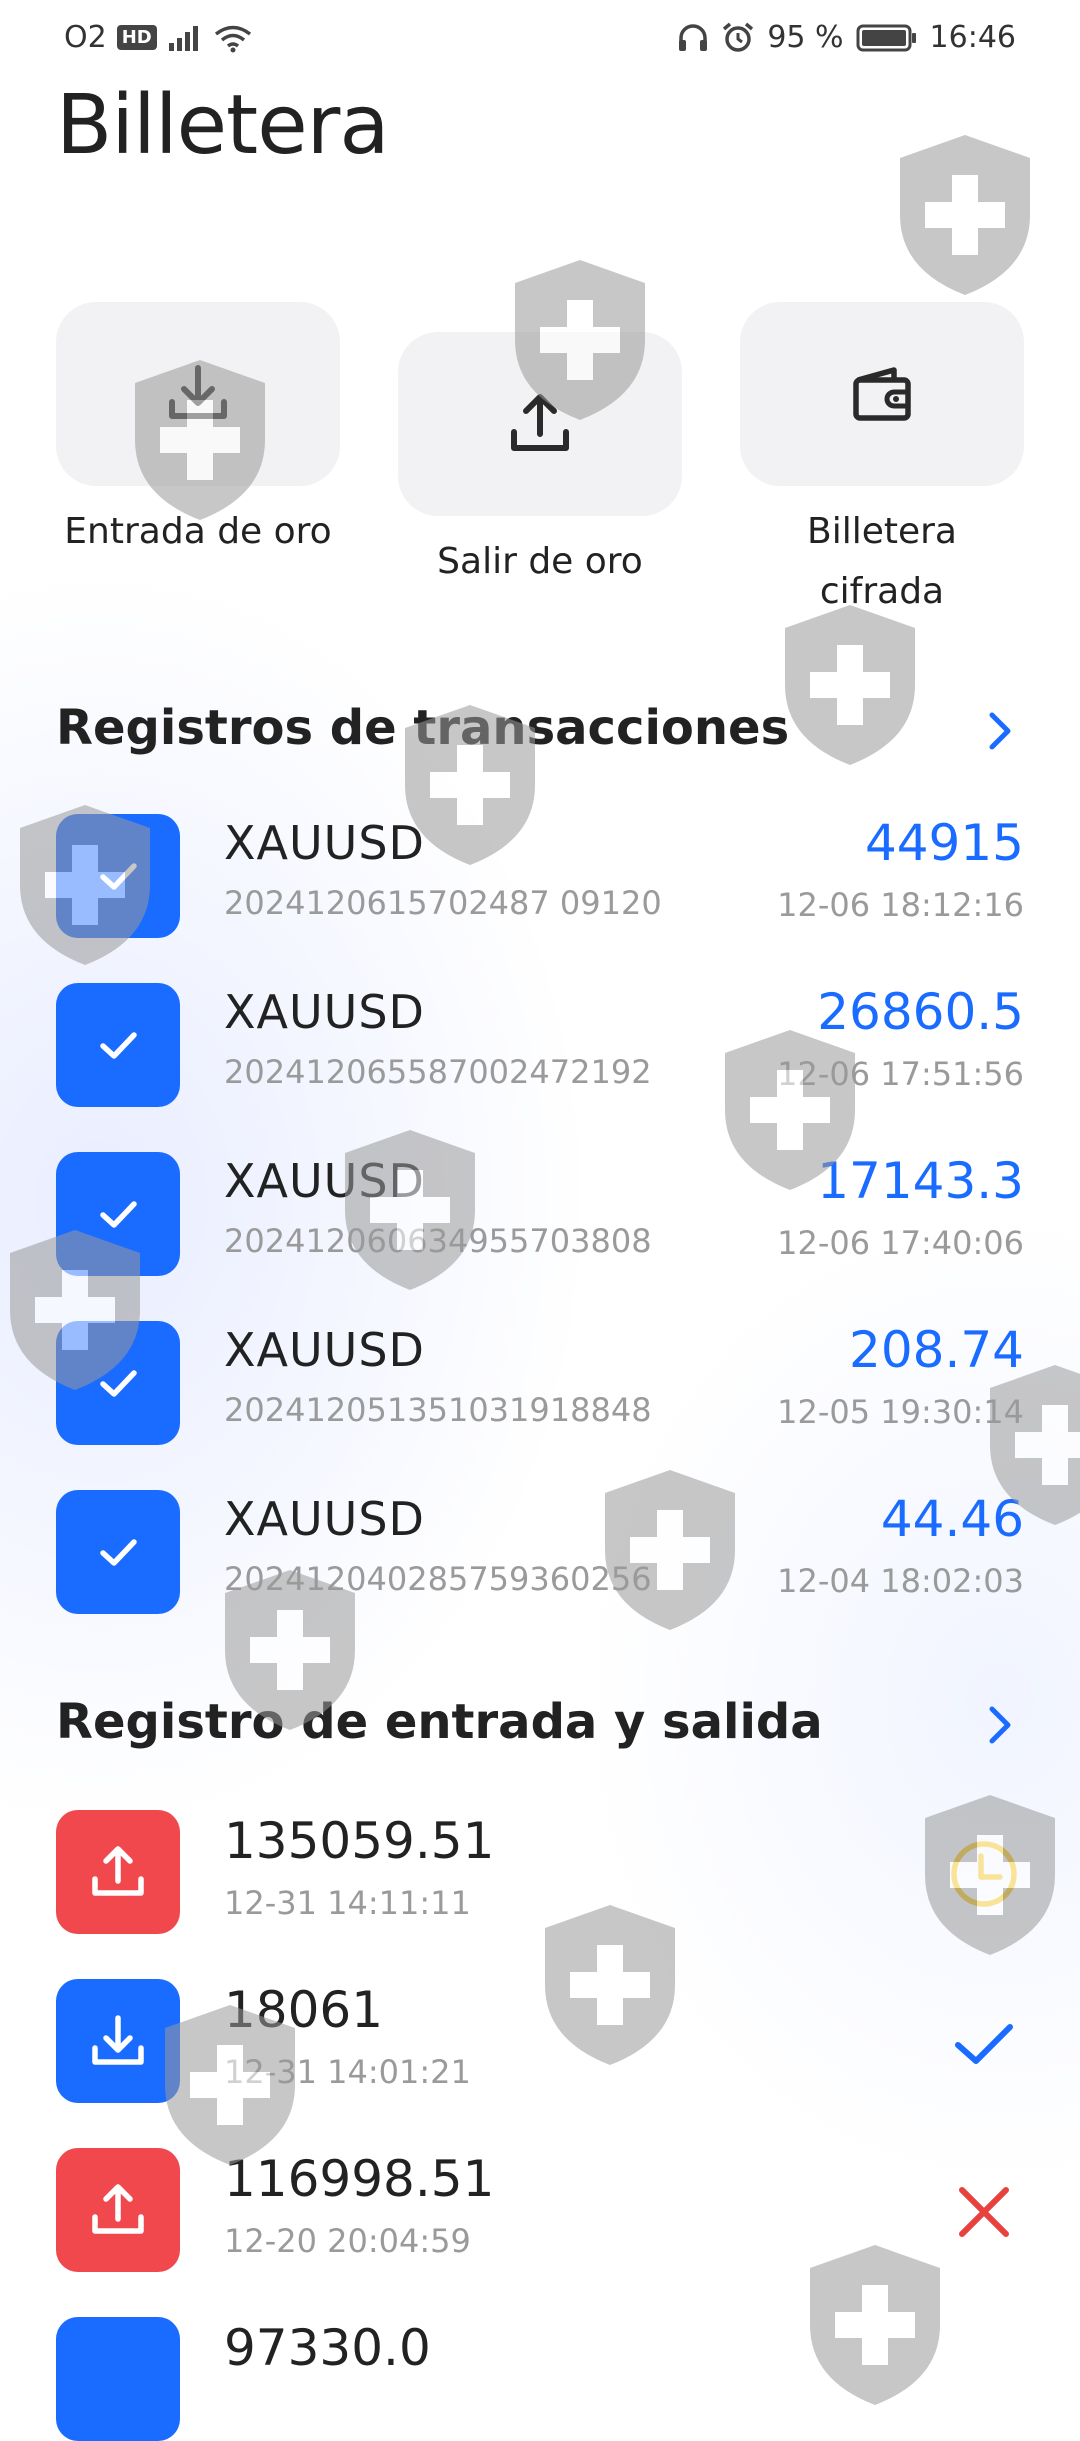 The image size is (1080, 2441). I want to click on wifi-icon, so click(232, 38).